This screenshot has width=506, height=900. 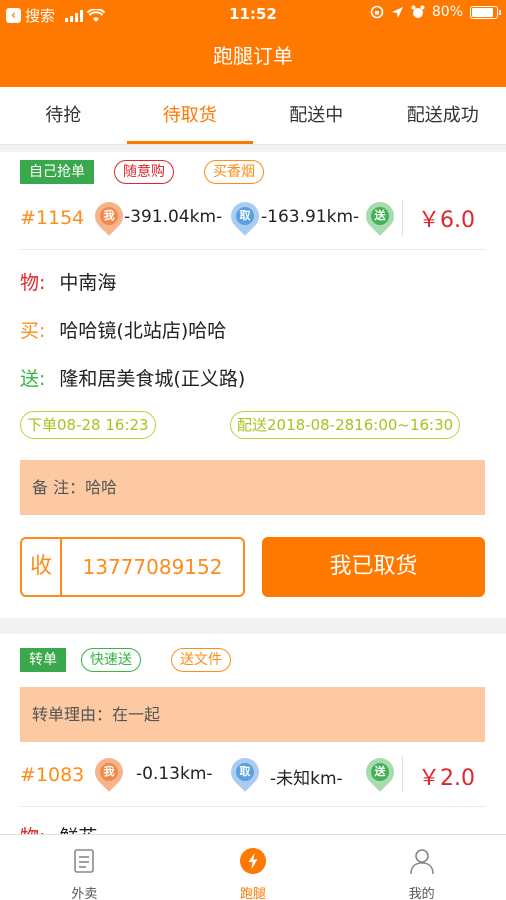 I want to click on nav-takeout-label: 外卖, so click(x=84, y=893).